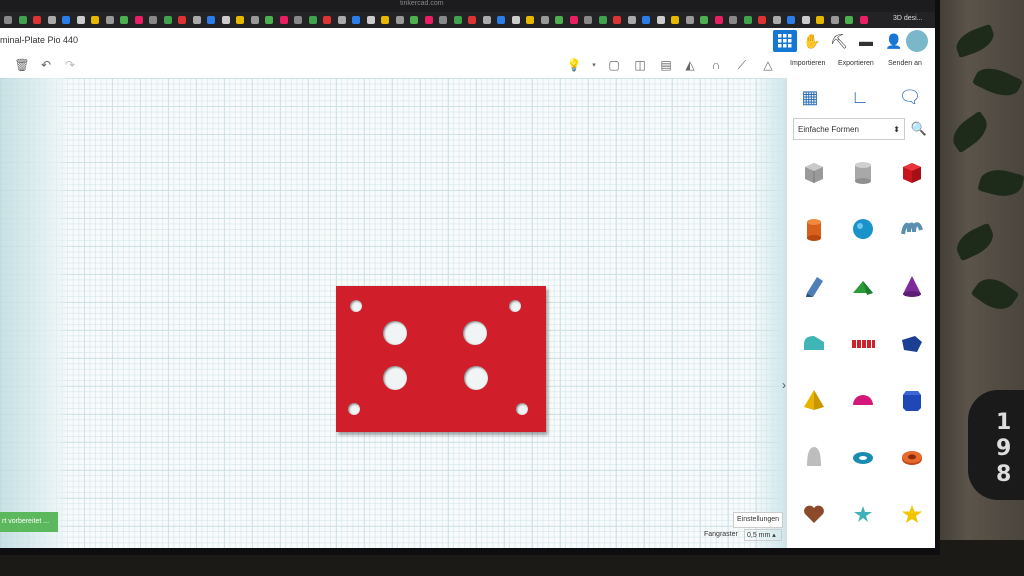 The height and width of the screenshot is (576, 1024). What do you see at coordinates (574, 65) in the screenshot?
I see `light-bulb-icon: 💡` at bounding box center [574, 65].